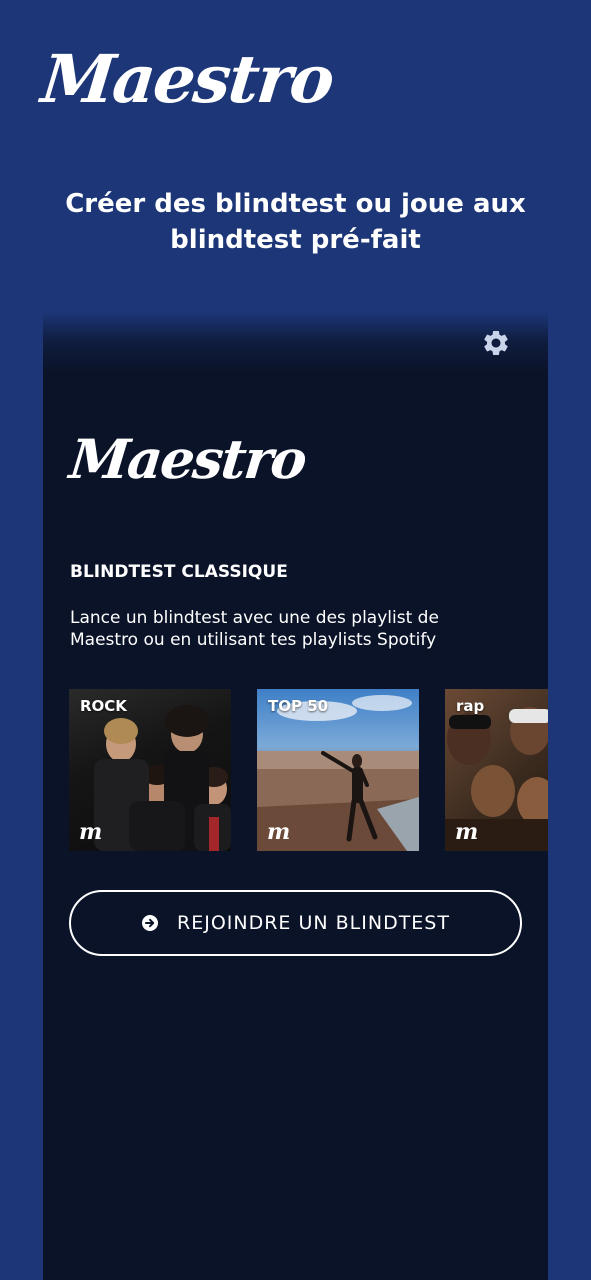 Image resolution: width=591 pixels, height=1280 pixels. What do you see at coordinates (470, 706) in the screenshot?
I see `playlist-label: rap` at bounding box center [470, 706].